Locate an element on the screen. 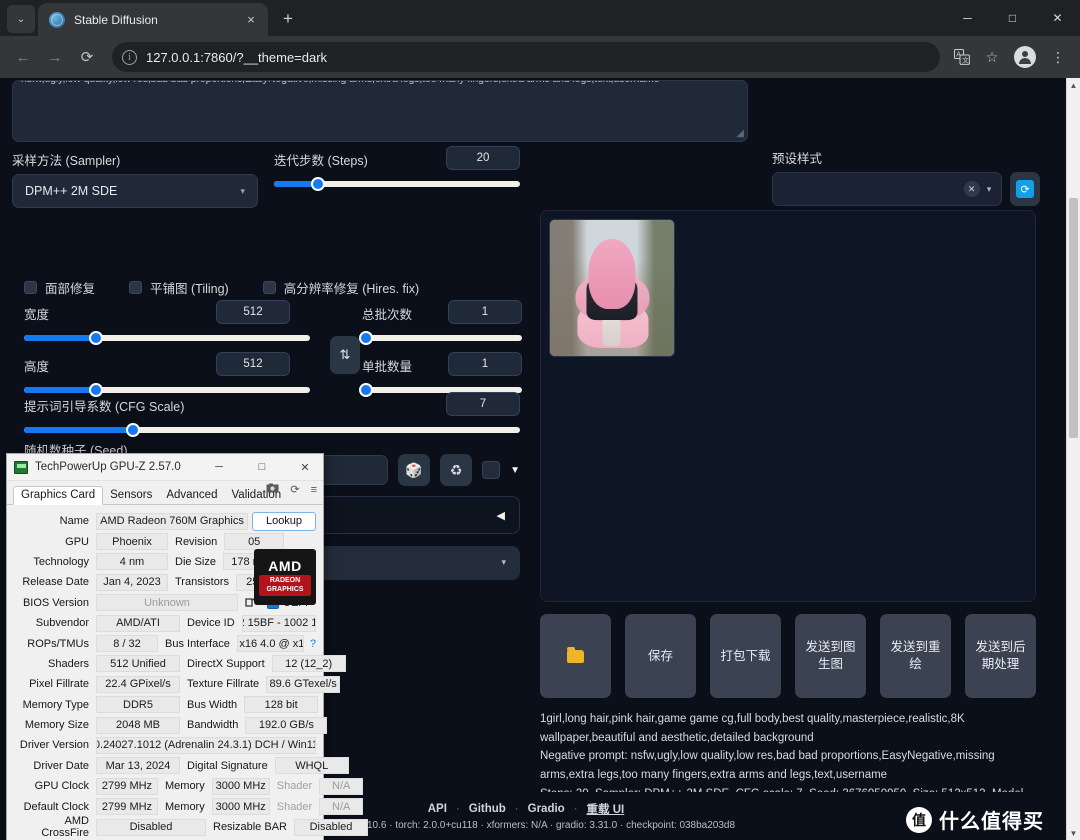 This screenshot has height=840, width=1080. new-tab-button: + is located at coordinates (288, 19).